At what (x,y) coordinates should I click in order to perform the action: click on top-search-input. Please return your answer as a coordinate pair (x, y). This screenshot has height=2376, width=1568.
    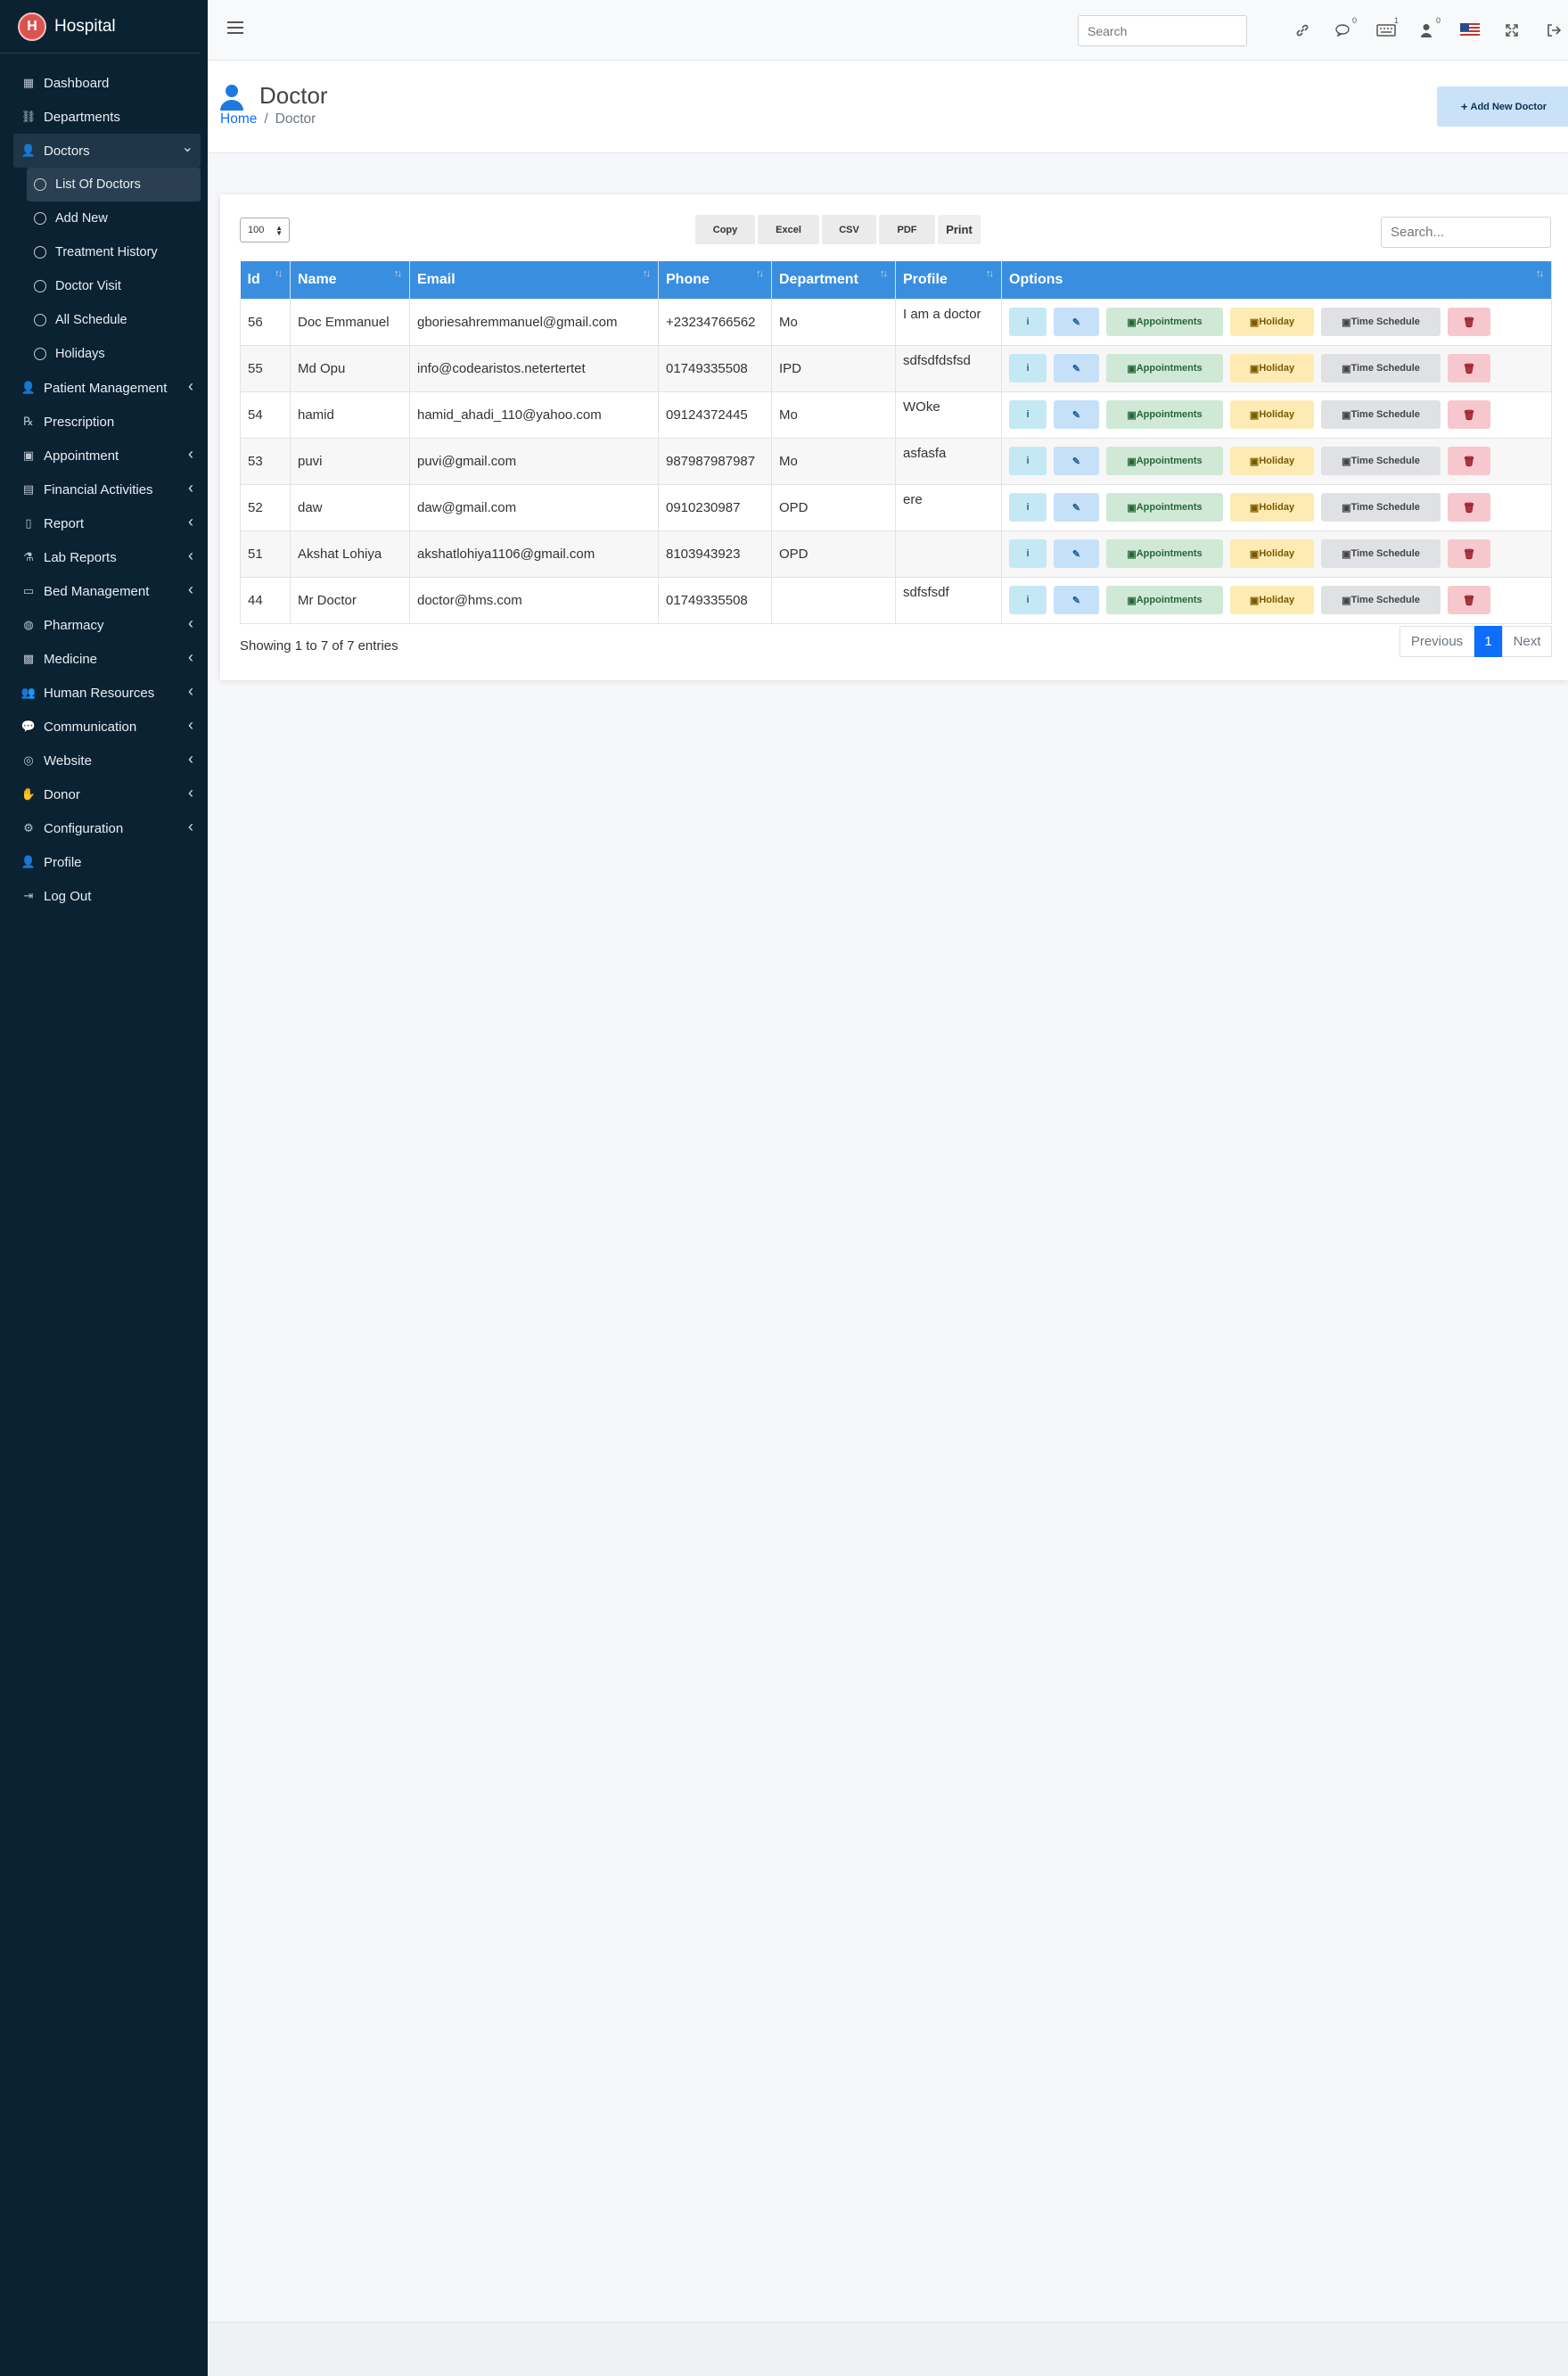
    Looking at the image, I should click on (1162, 30).